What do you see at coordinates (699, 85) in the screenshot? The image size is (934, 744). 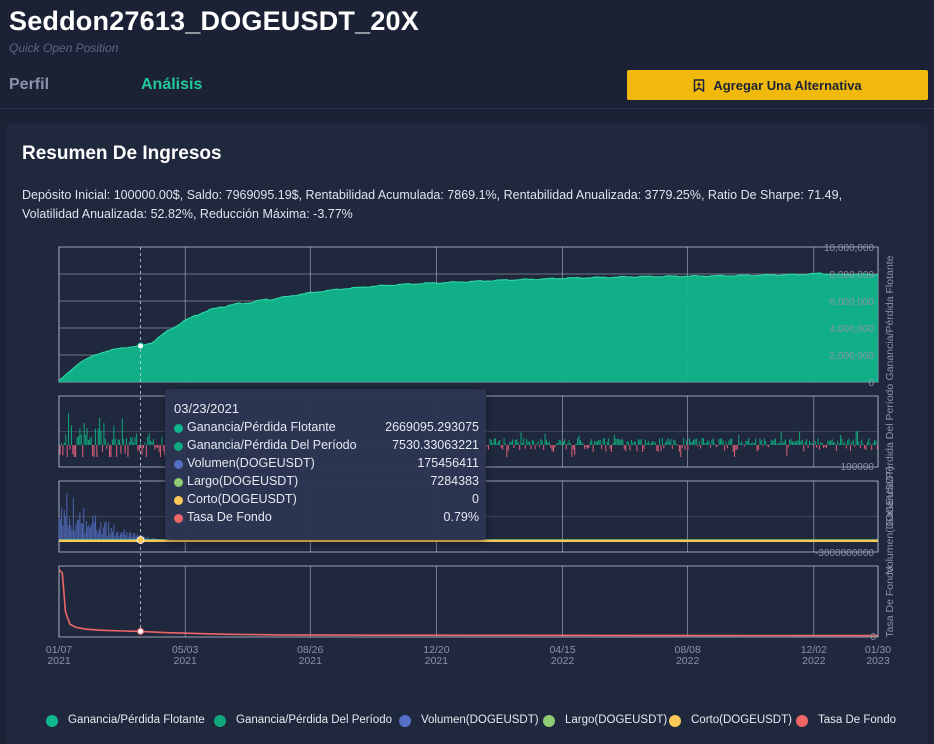 I see `bookmark-plus-icon` at bounding box center [699, 85].